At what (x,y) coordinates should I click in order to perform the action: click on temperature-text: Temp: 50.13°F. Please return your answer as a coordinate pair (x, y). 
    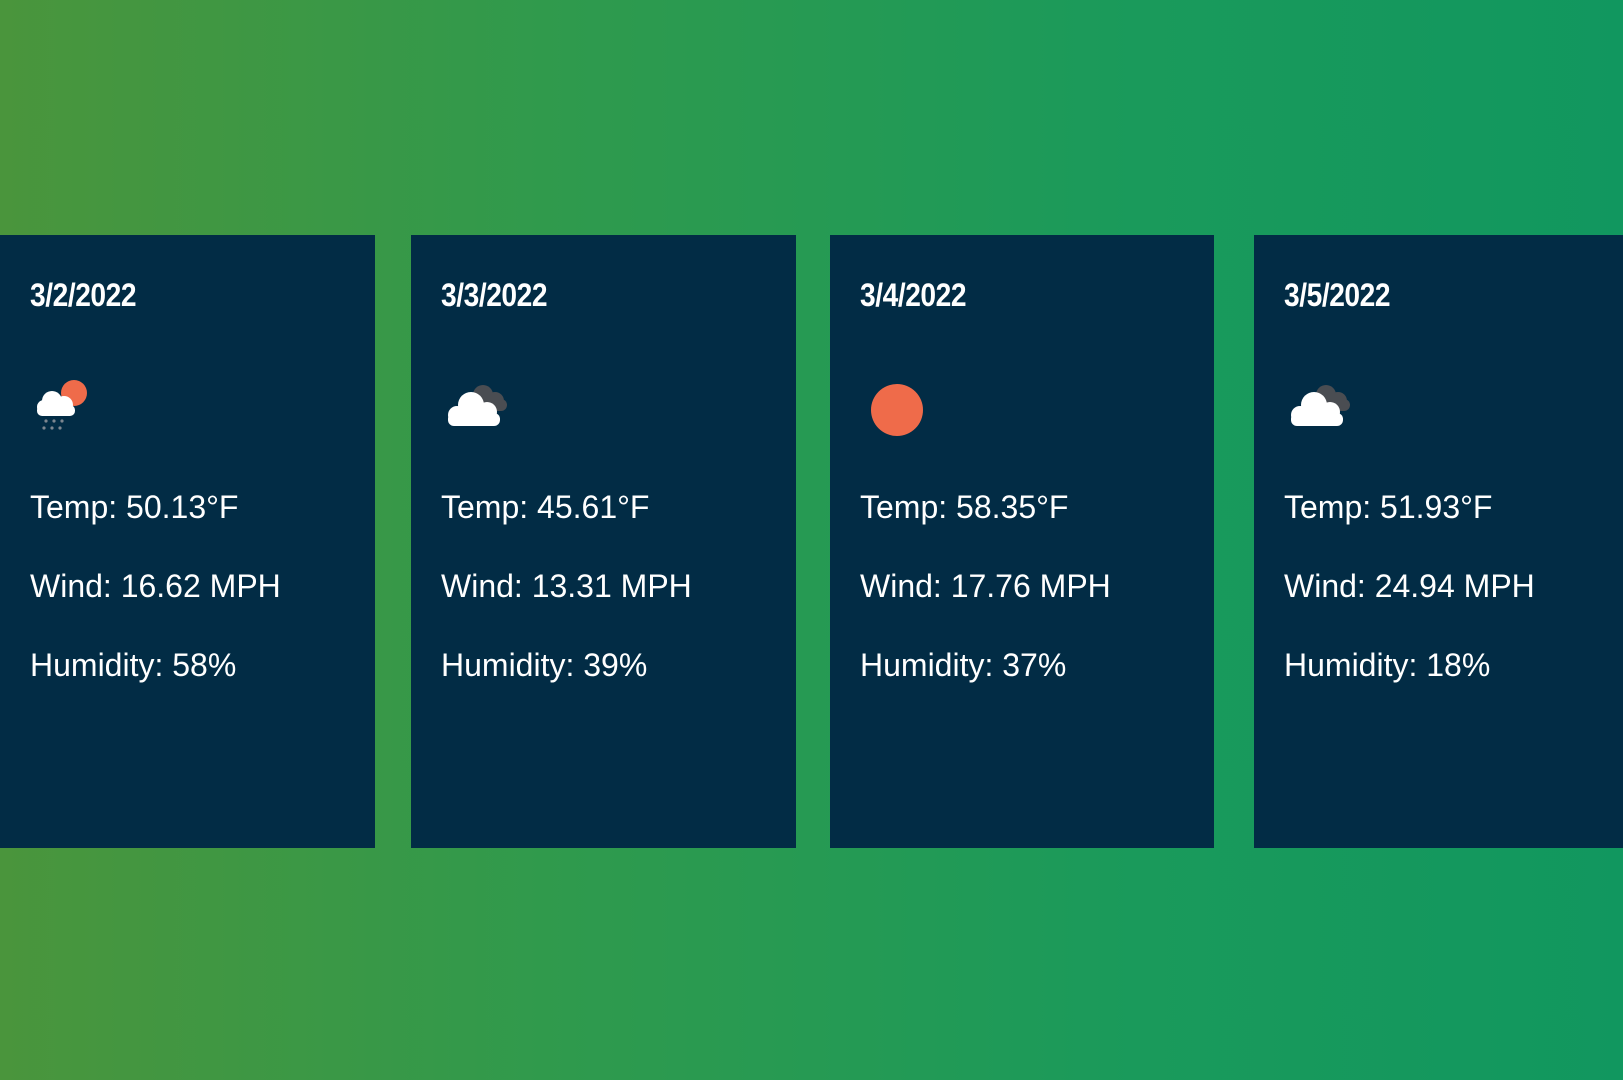
    Looking at the image, I should click on (134, 507).